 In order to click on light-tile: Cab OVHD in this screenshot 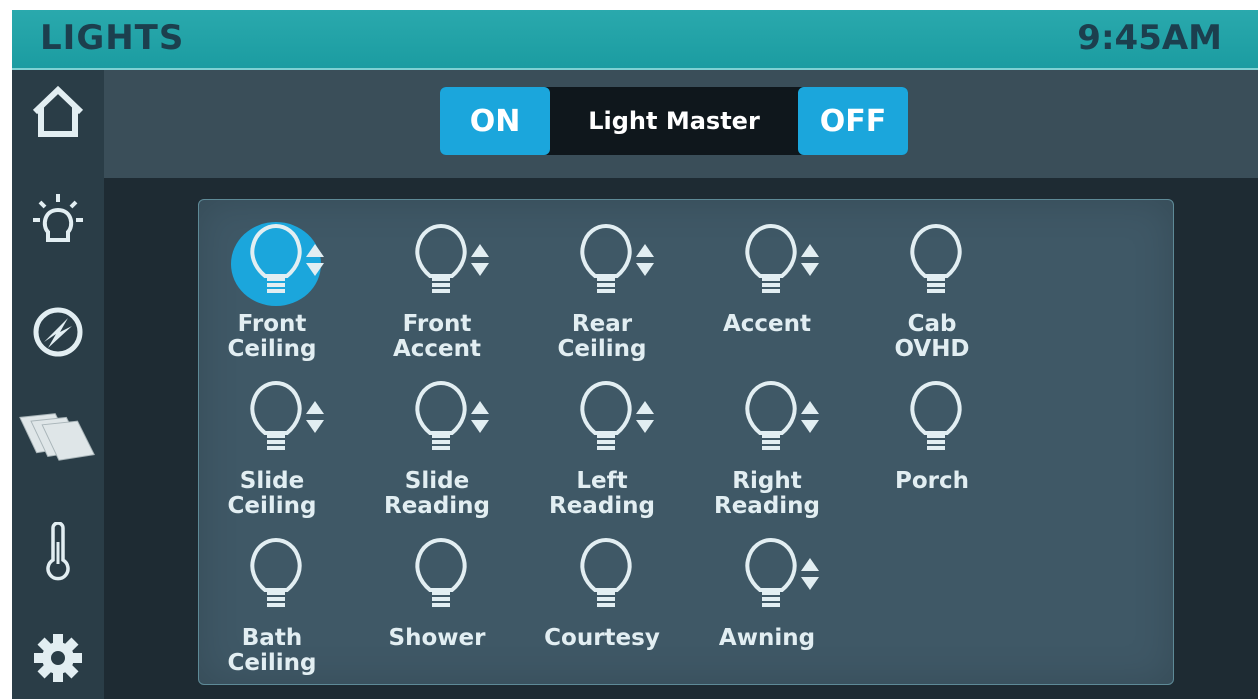, I will do `click(952, 289)`.